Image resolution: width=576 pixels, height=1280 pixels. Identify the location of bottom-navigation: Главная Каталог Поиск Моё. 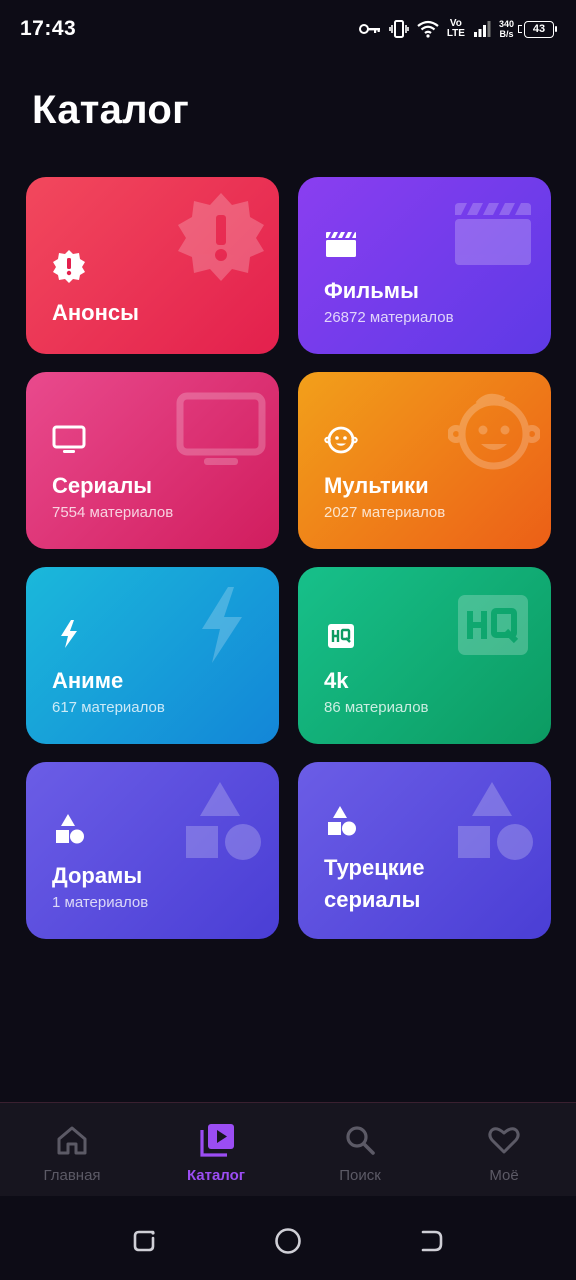
(288, 1149).